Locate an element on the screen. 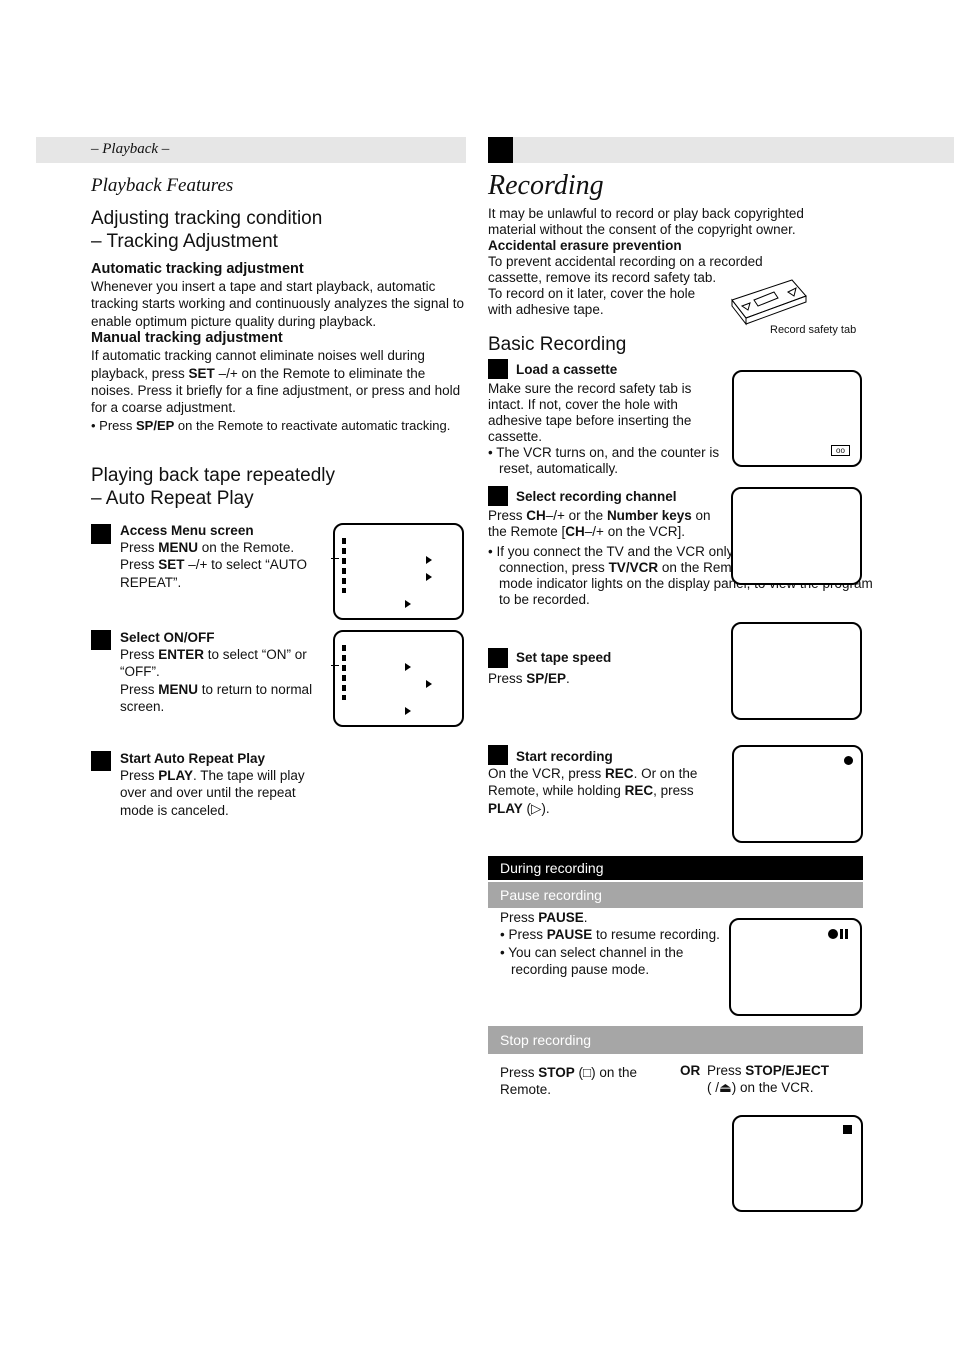 This screenshot has height=1351, width=954. right-header-bar is located at coordinates (721, 150).